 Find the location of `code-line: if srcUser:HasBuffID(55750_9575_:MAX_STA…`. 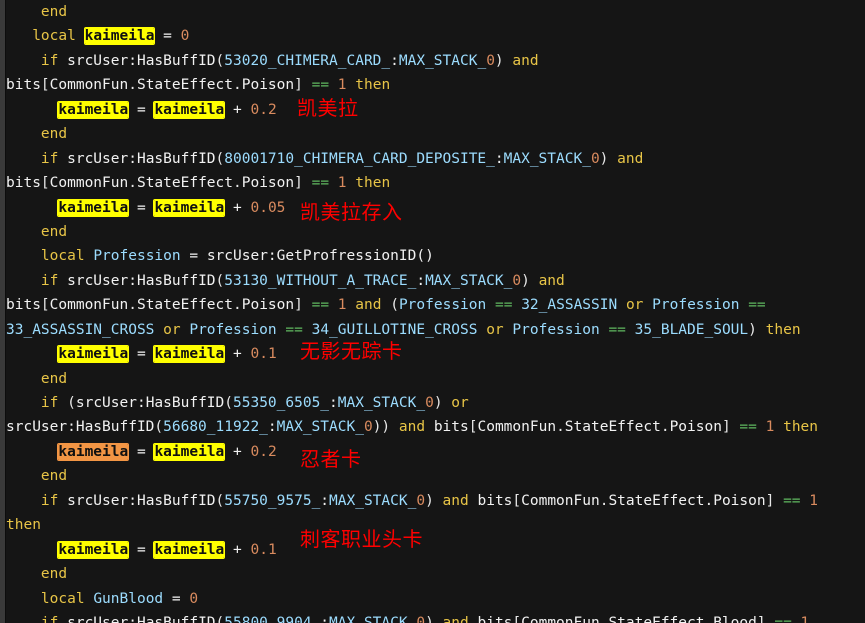

code-line: if srcUser:HasBuffID(55750_9575_:MAX_STA… is located at coordinates (432, 501).